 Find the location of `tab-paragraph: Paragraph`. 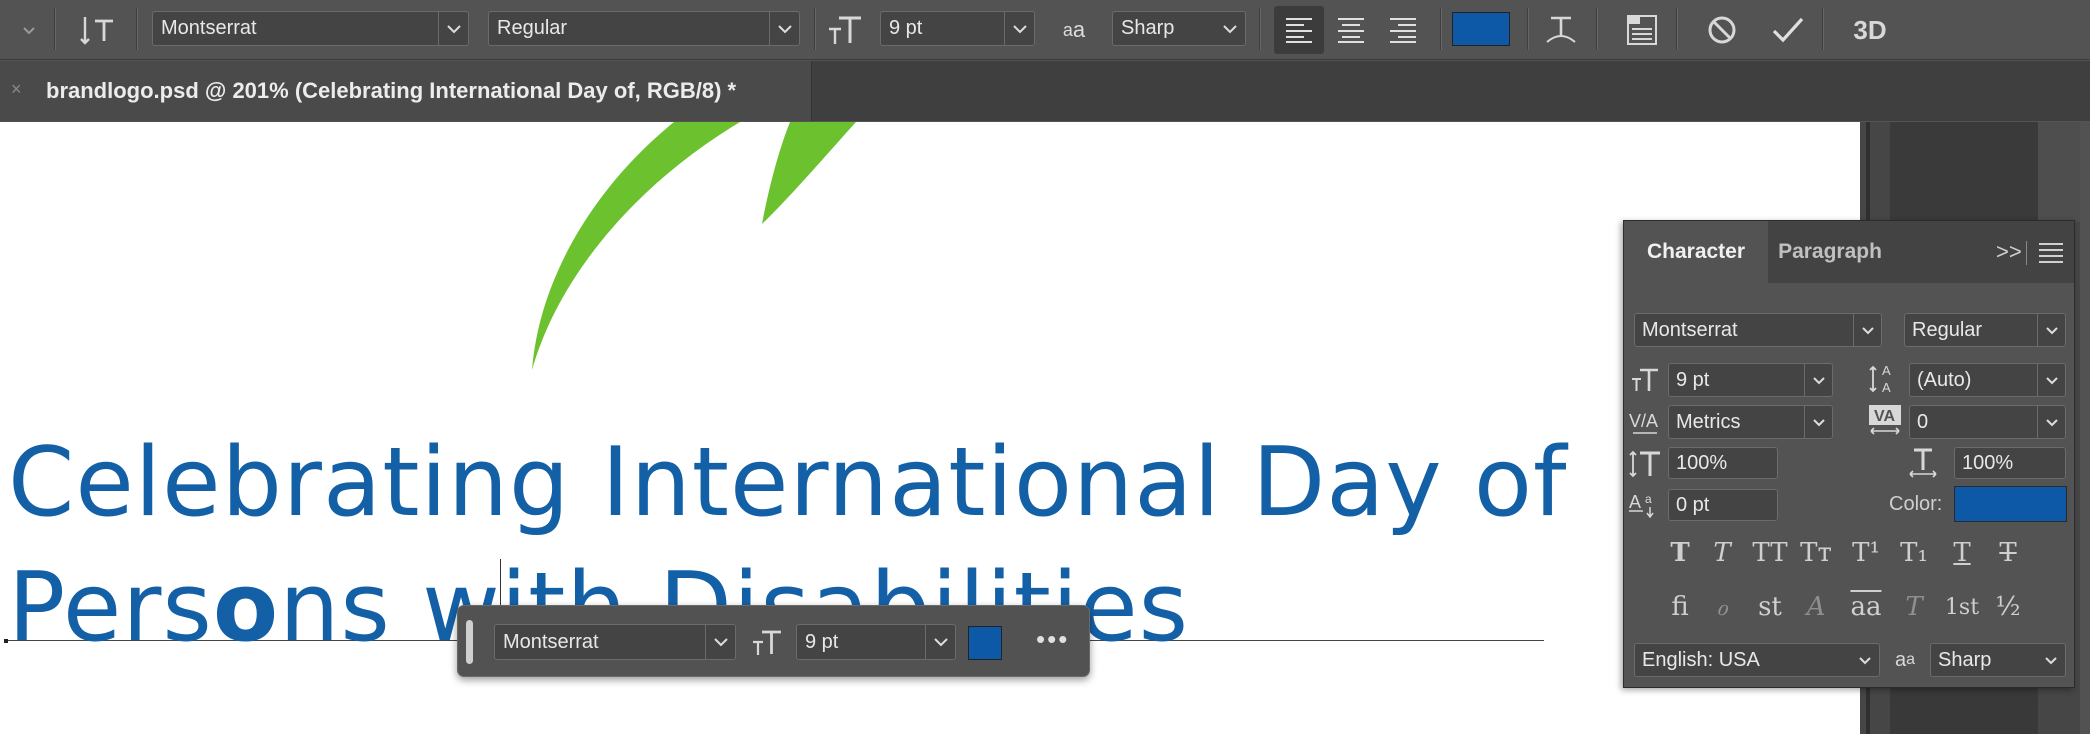

tab-paragraph: Paragraph is located at coordinates (1830, 252).